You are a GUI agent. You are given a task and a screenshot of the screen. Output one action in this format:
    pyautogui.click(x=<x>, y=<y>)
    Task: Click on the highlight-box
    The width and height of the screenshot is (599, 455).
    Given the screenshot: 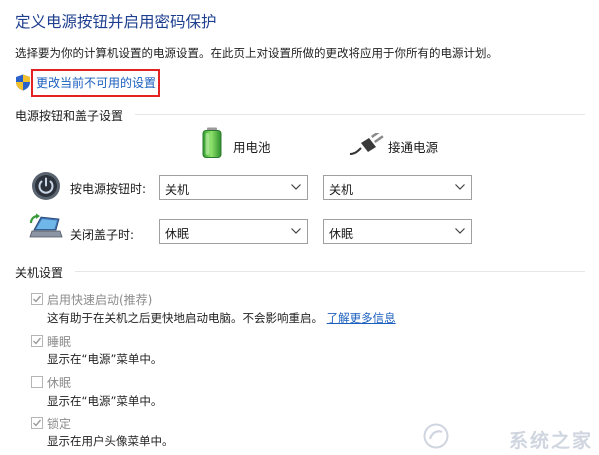 What is the action you would take?
    pyautogui.click(x=95, y=83)
    